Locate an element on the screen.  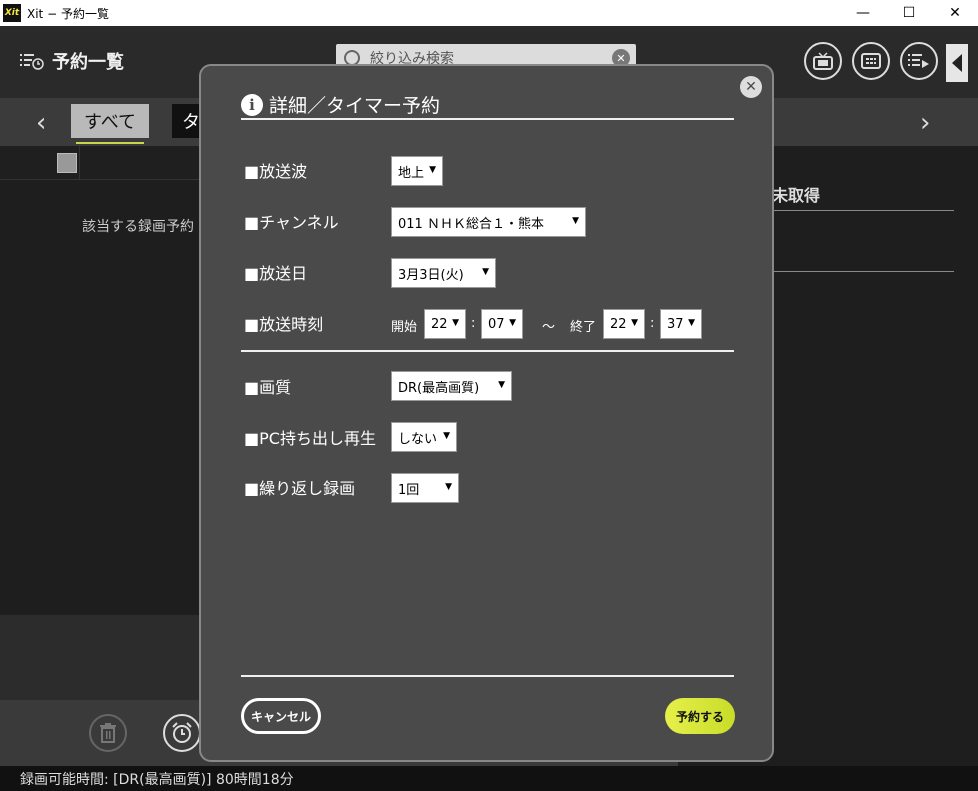
reservation-list-icon is located at coordinates (32, 62).